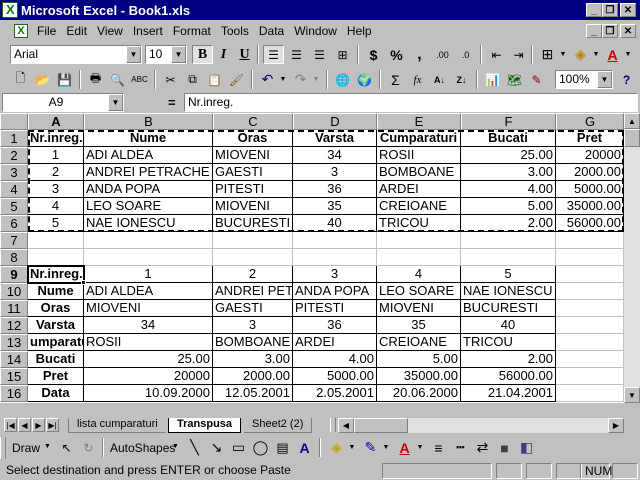 Image resolution: width=640 pixels, height=480 pixels. I want to click on table1-cell: 2, so click(56, 172).